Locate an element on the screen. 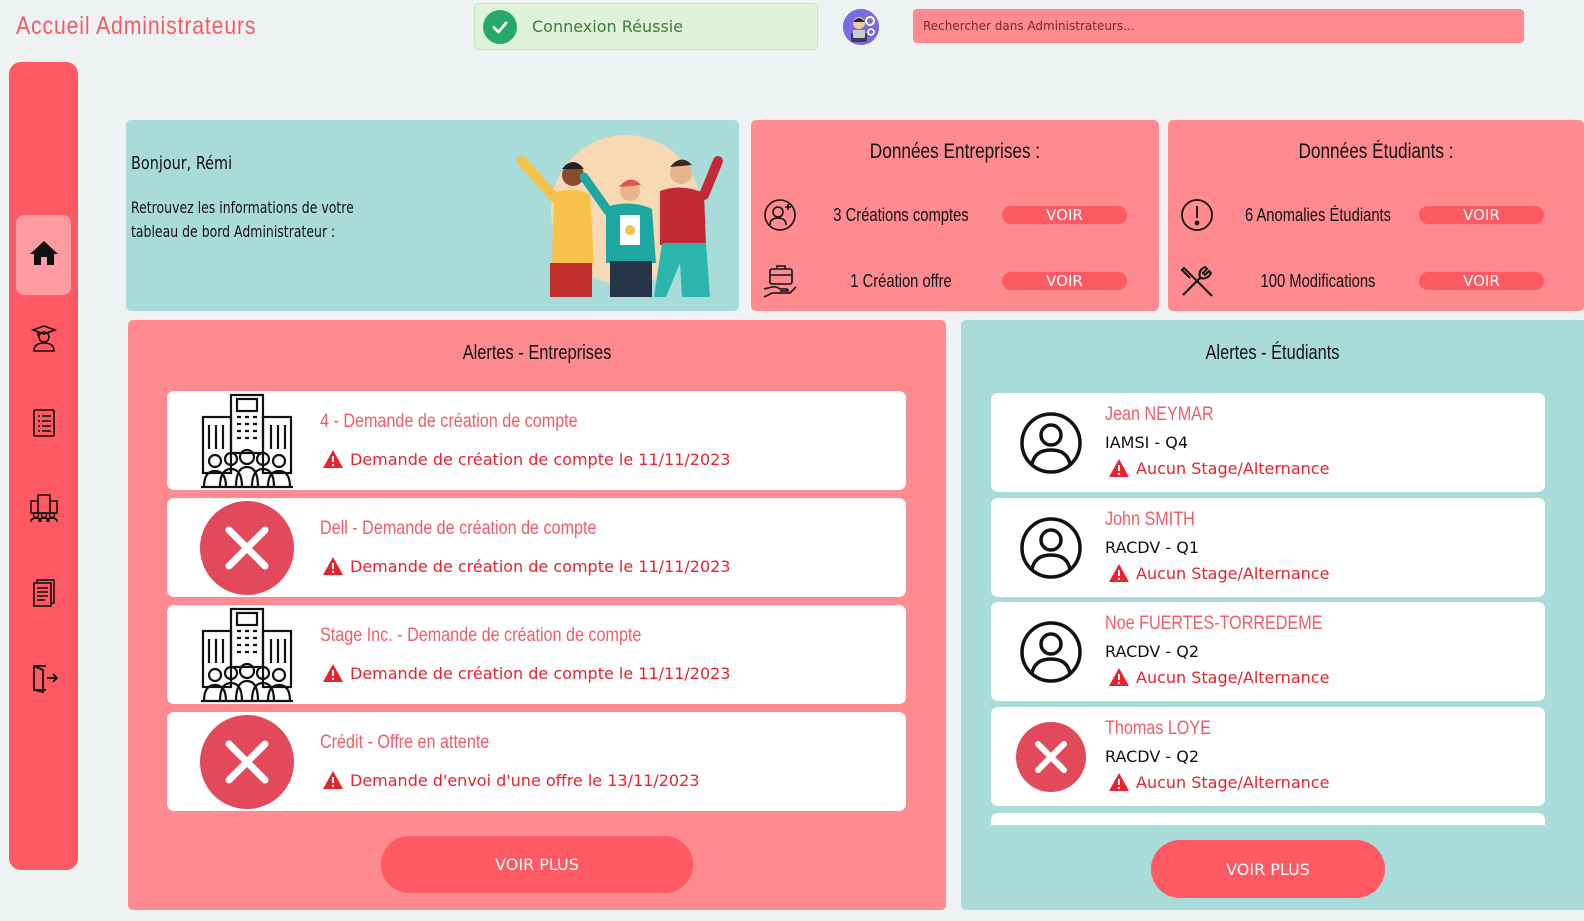 This screenshot has height=921, width=1584. students-anomalies-row: 6 Anomalies Étudiants VOIR is located at coordinates (1376, 215).